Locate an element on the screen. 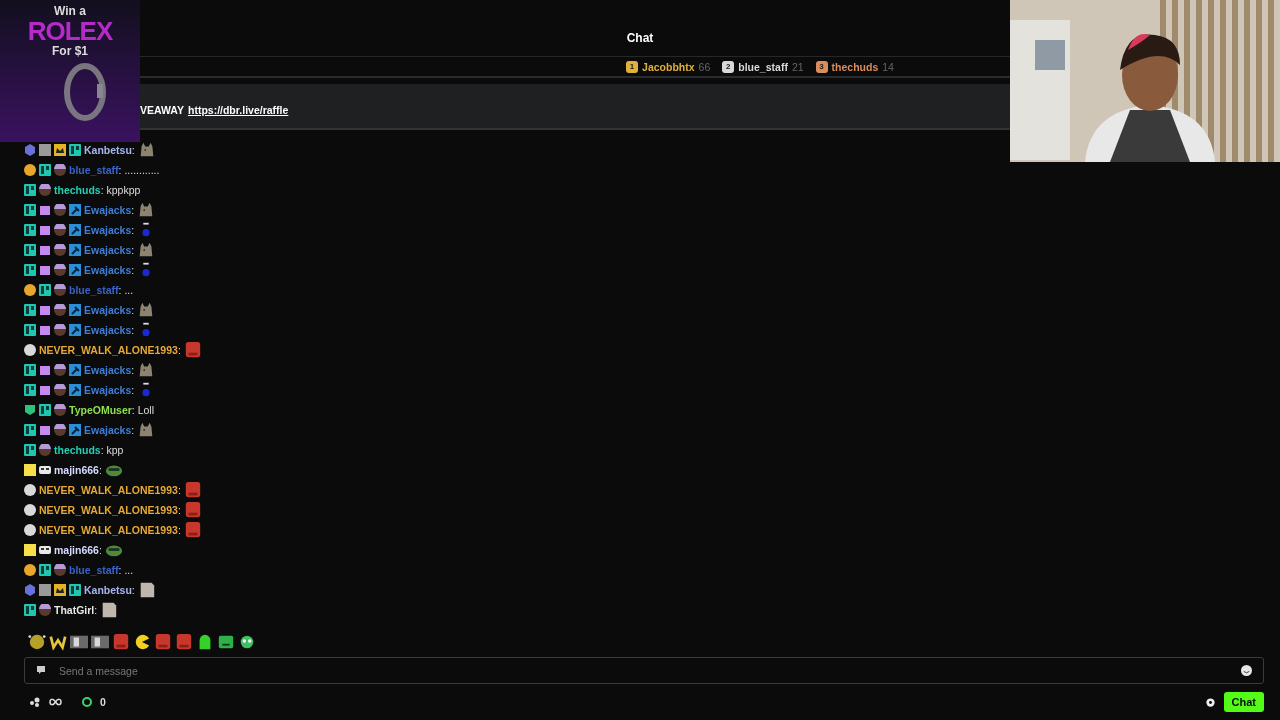 Image resolution: width=1280 pixels, height=720 pixels. raffle-link: https://dbr.live/raffle is located at coordinates (238, 110).